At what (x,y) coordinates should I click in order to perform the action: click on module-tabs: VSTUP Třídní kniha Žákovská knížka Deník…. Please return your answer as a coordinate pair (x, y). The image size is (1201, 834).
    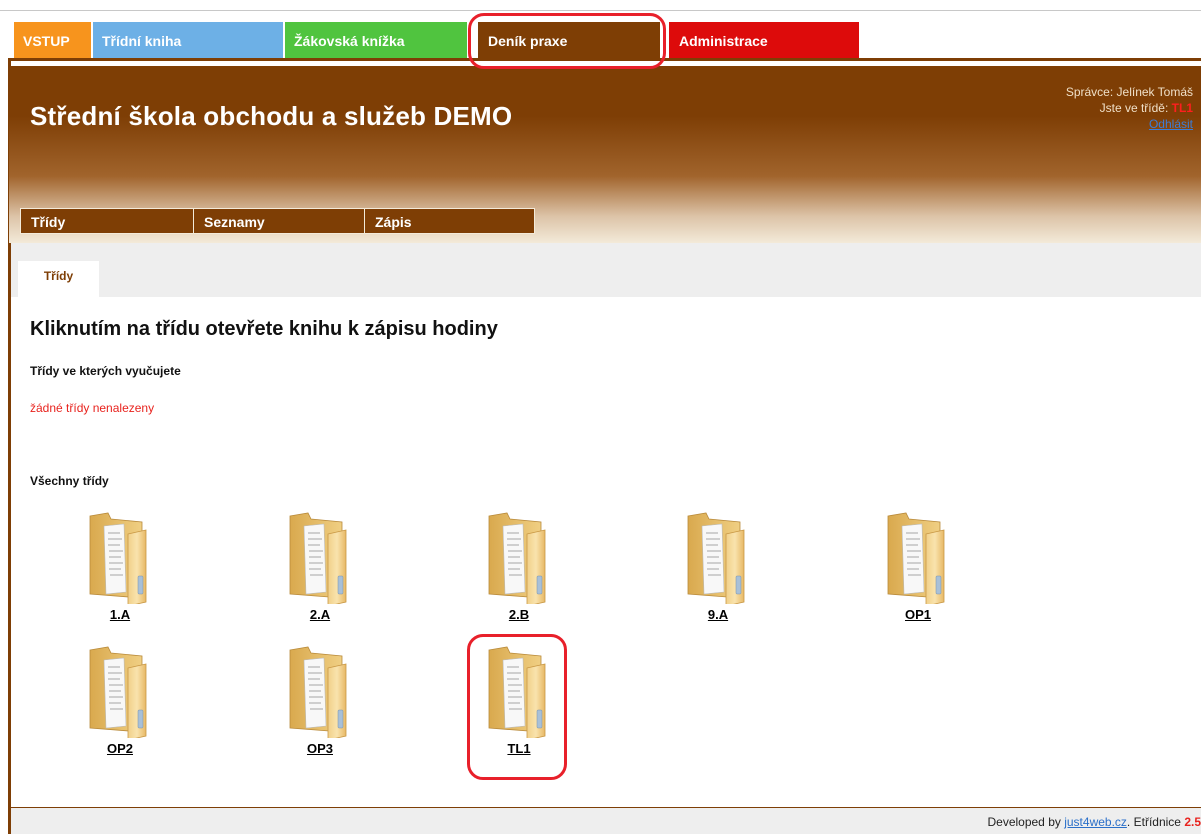
    Looking at the image, I should click on (600, 40).